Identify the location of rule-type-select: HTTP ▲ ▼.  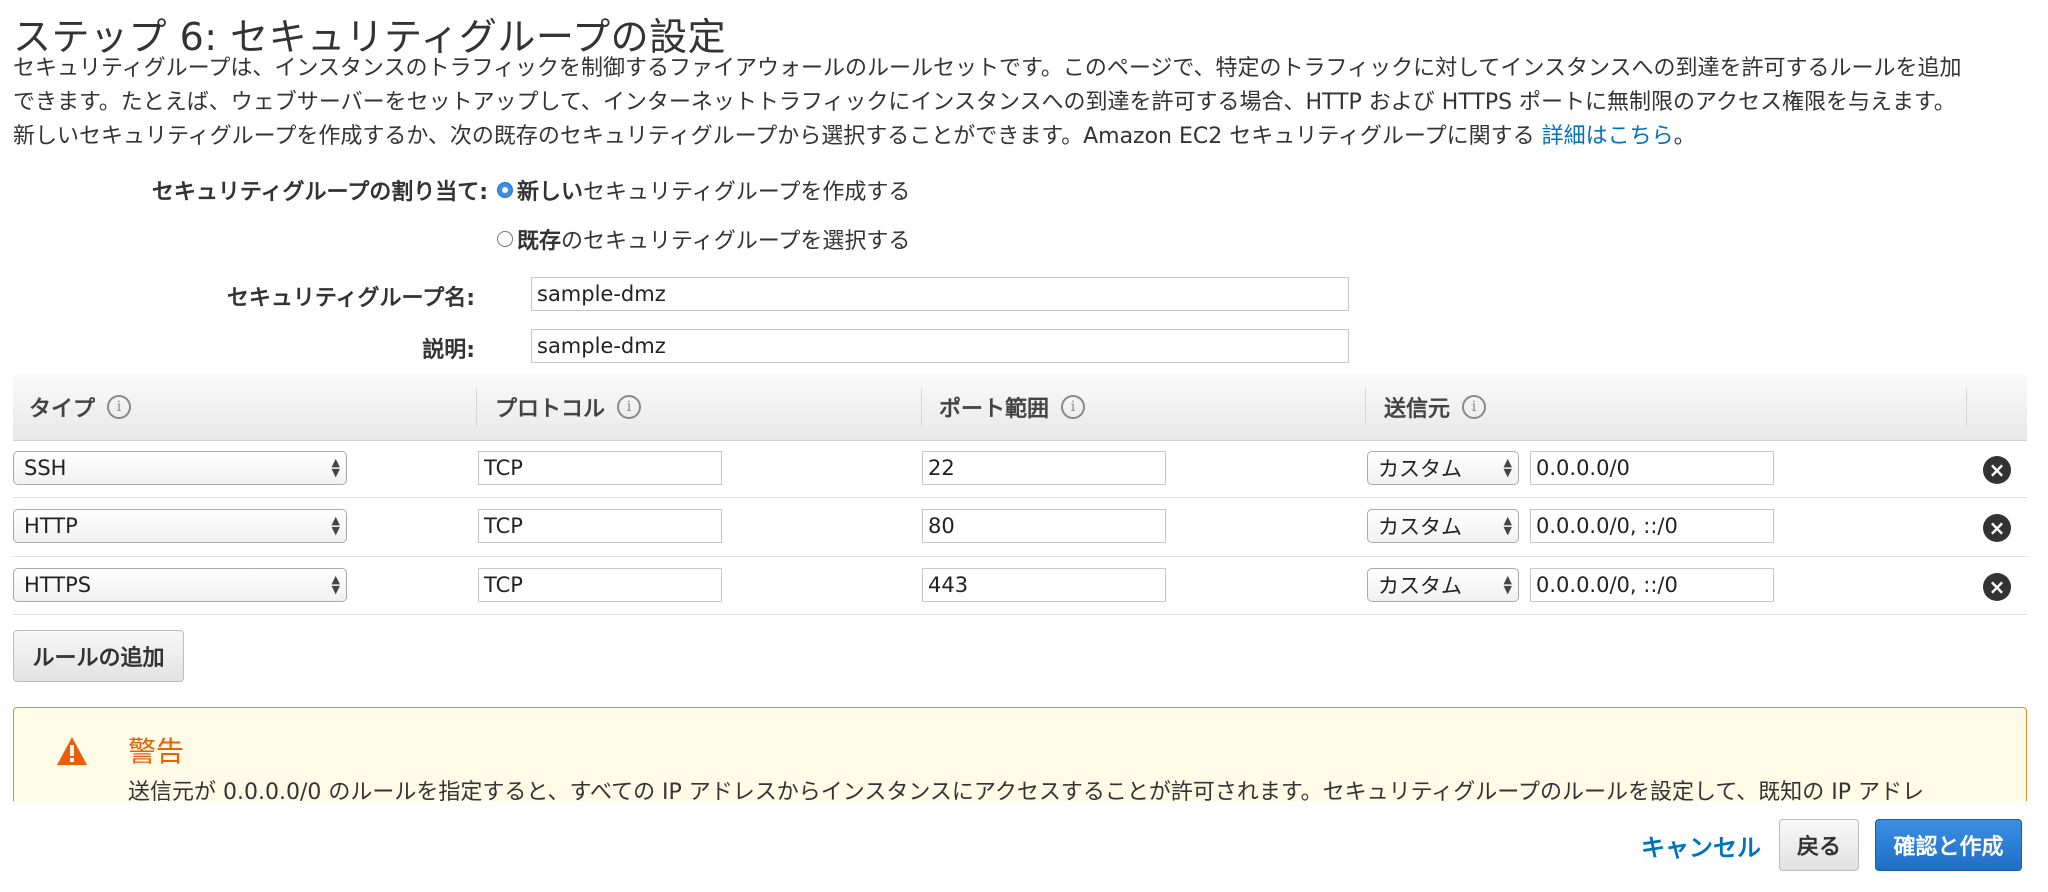
(180, 526).